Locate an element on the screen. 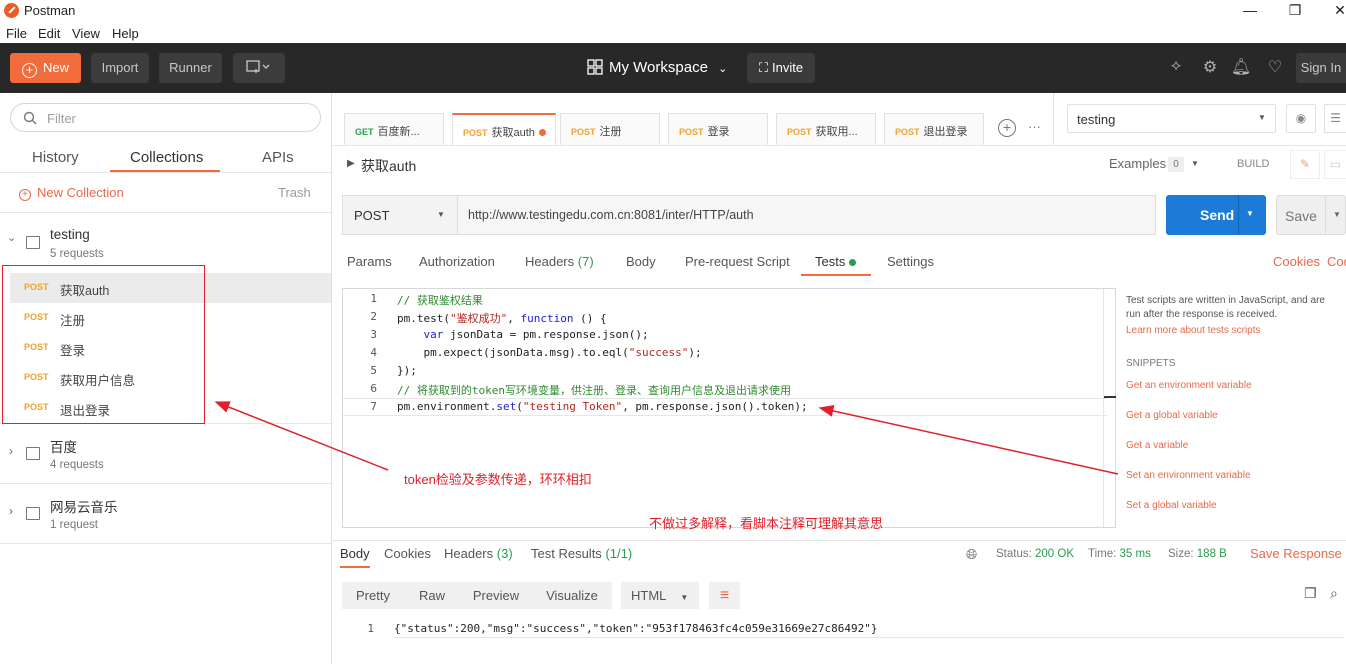 The image size is (1346, 664). globe-icon: 🌐︎ is located at coordinates (971, 554).